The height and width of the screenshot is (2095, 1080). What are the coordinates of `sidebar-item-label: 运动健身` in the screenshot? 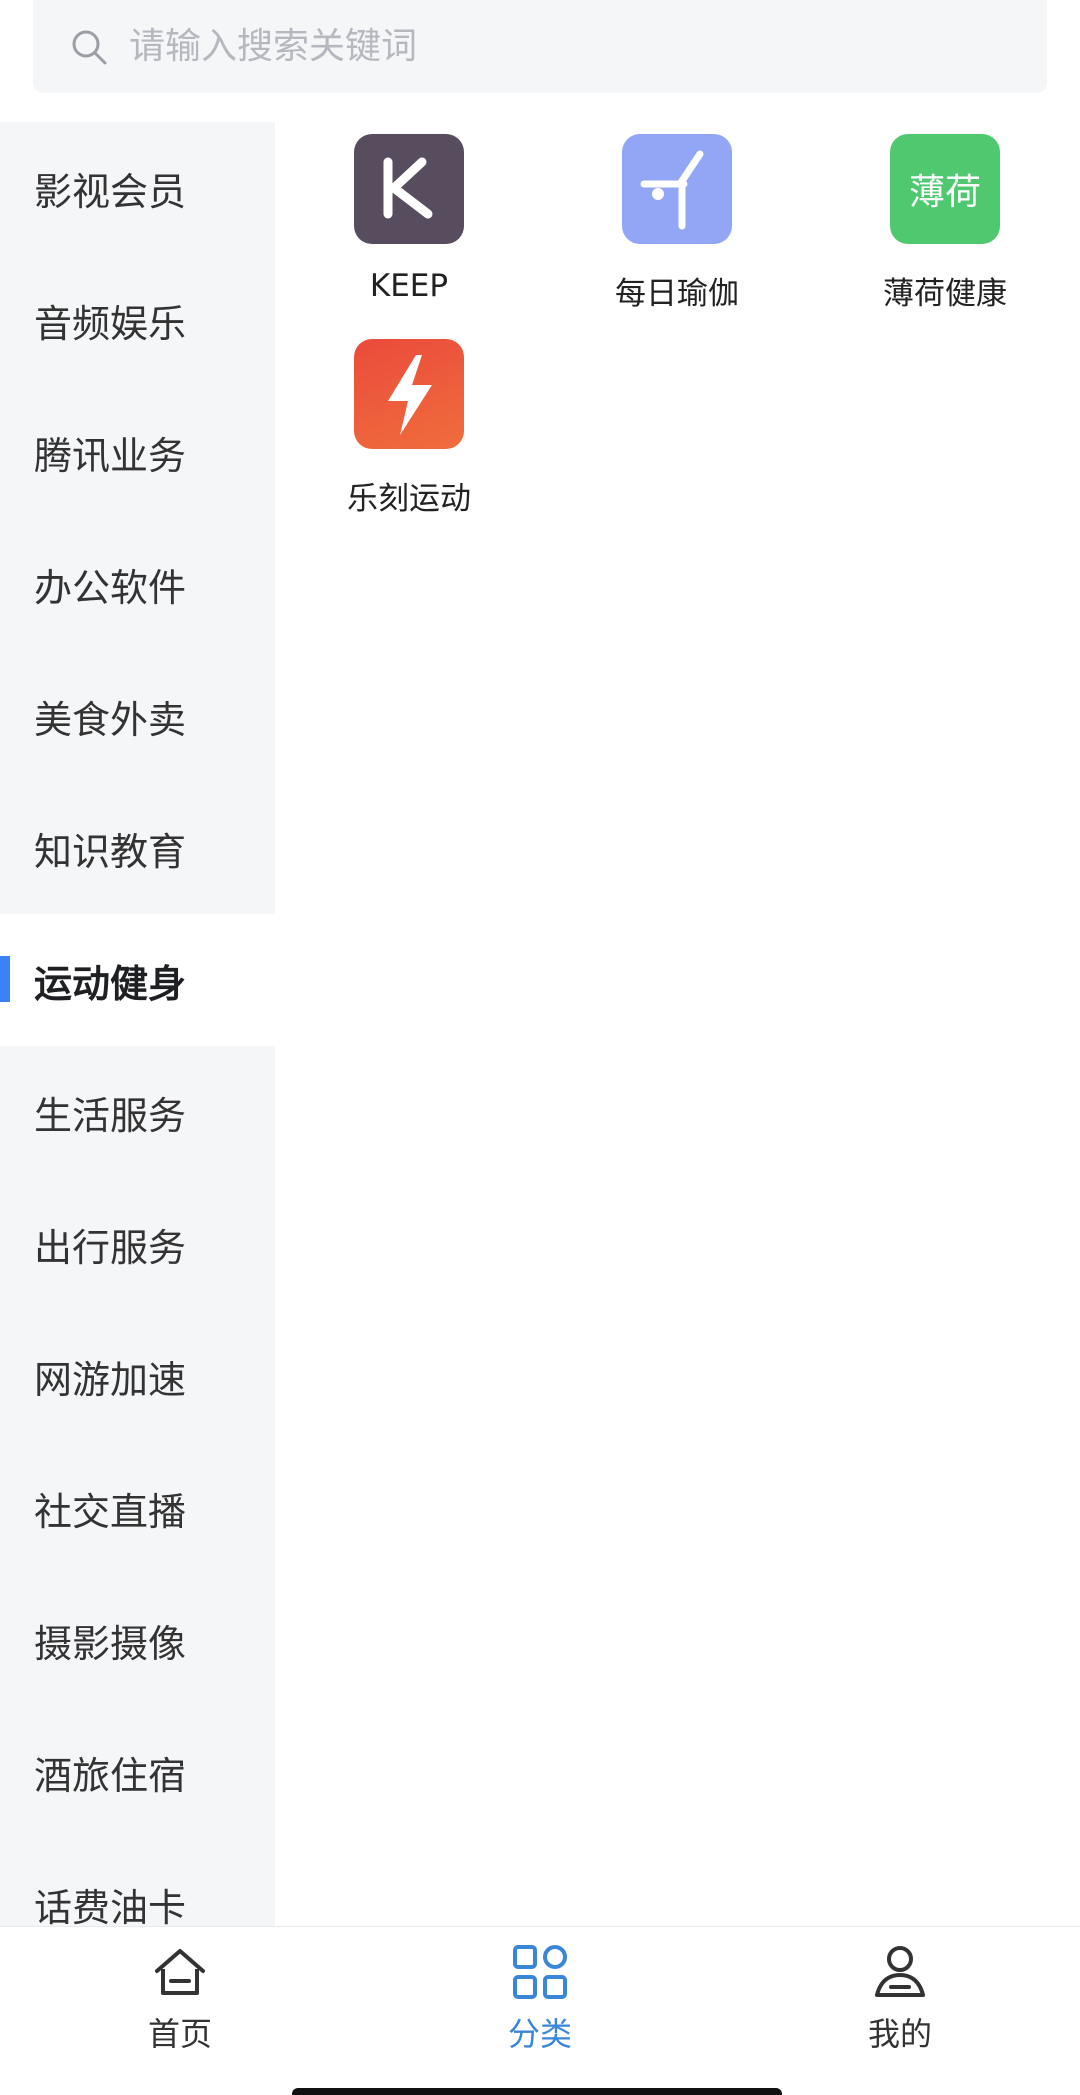 It's located at (110, 983).